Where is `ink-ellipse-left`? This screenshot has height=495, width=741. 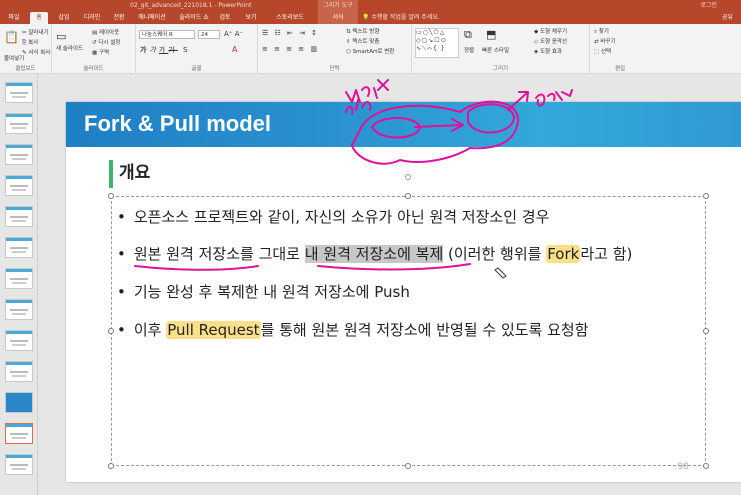
ink-ellipse-left is located at coordinates (396, 128).